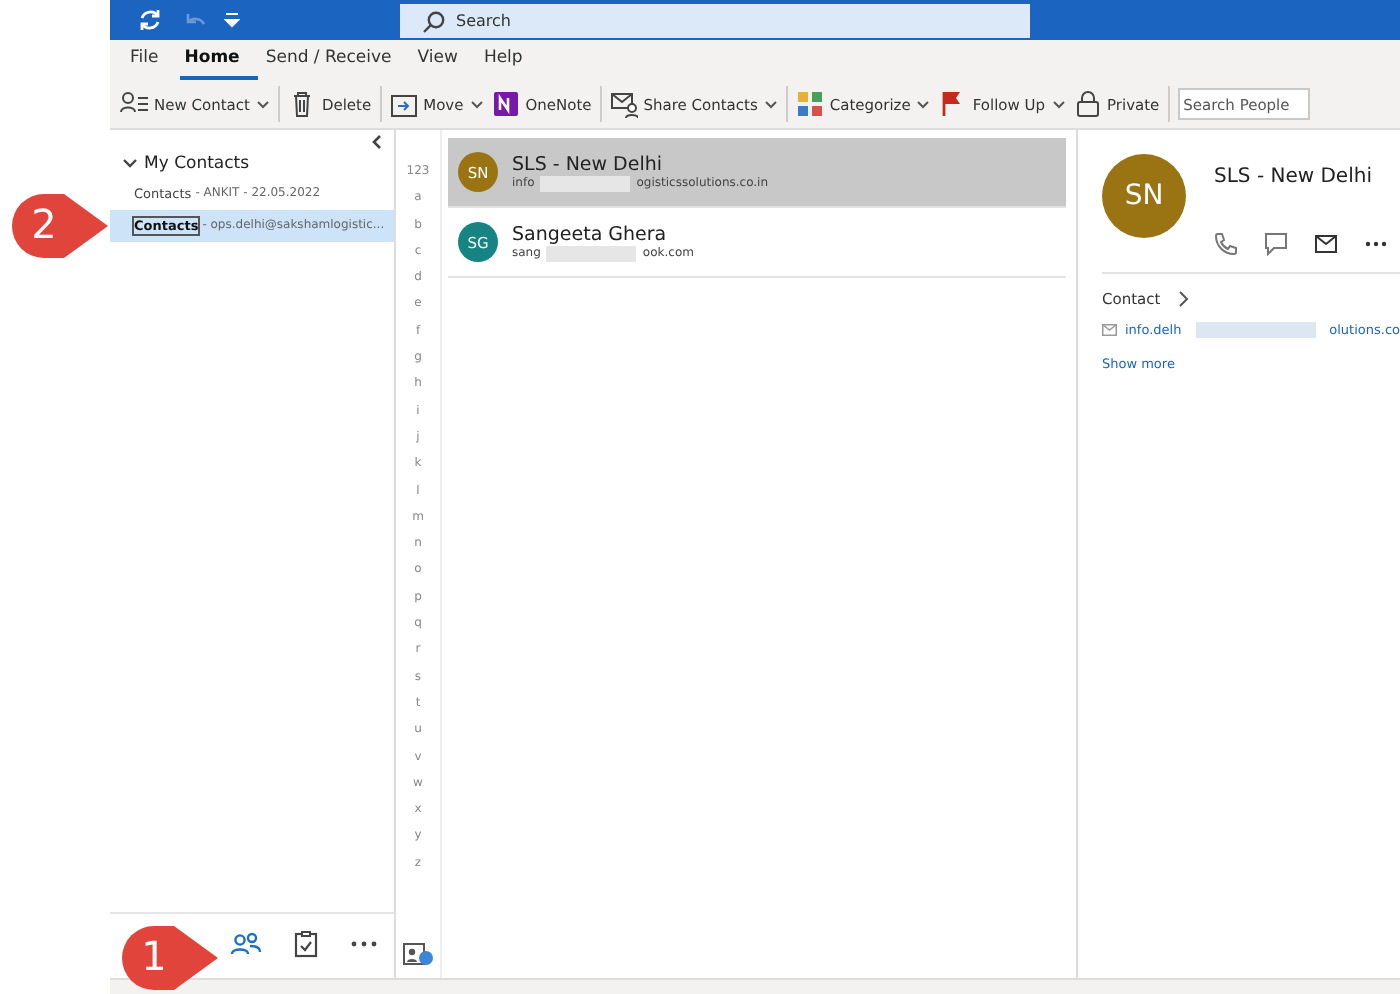  What do you see at coordinates (134, 104) in the screenshot?
I see `person-list-icon` at bounding box center [134, 104].